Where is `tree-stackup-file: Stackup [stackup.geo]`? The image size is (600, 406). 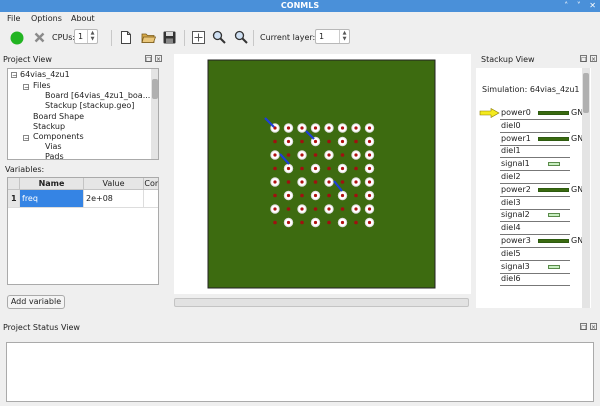 tree-stackup-file: Stackup [stackup.geo] is located at coordinates (89, 106).